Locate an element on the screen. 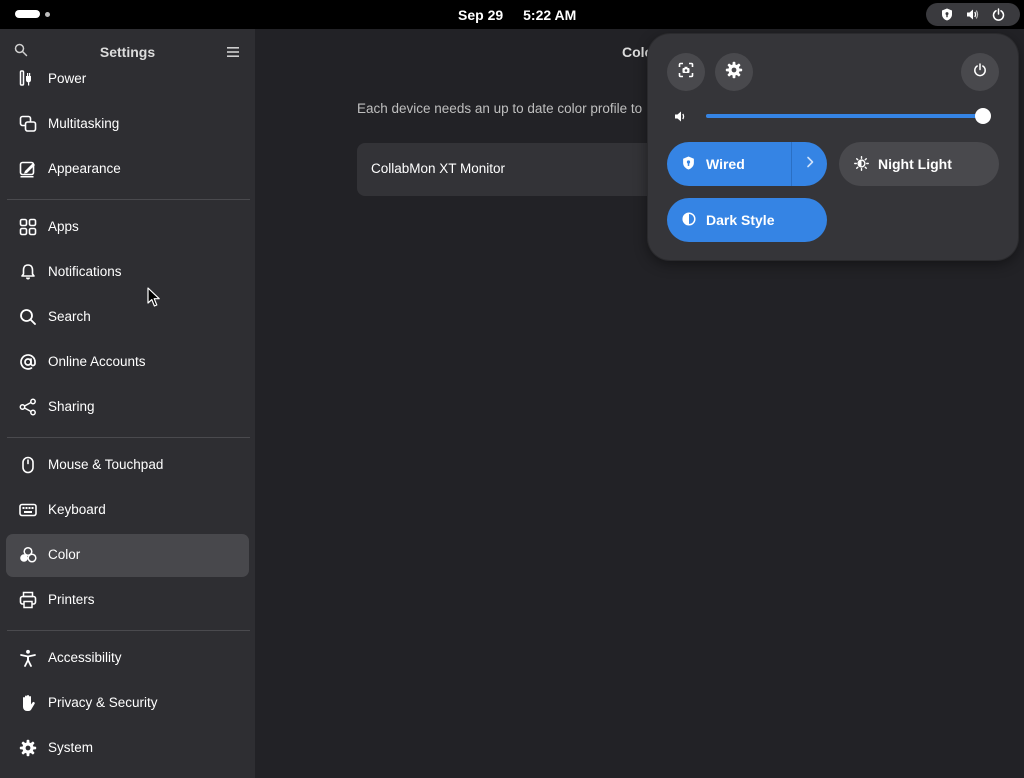 The width and height of the screenshot is (1024, 778). wired-toggle: Wired is located at coordinates (747, 164).